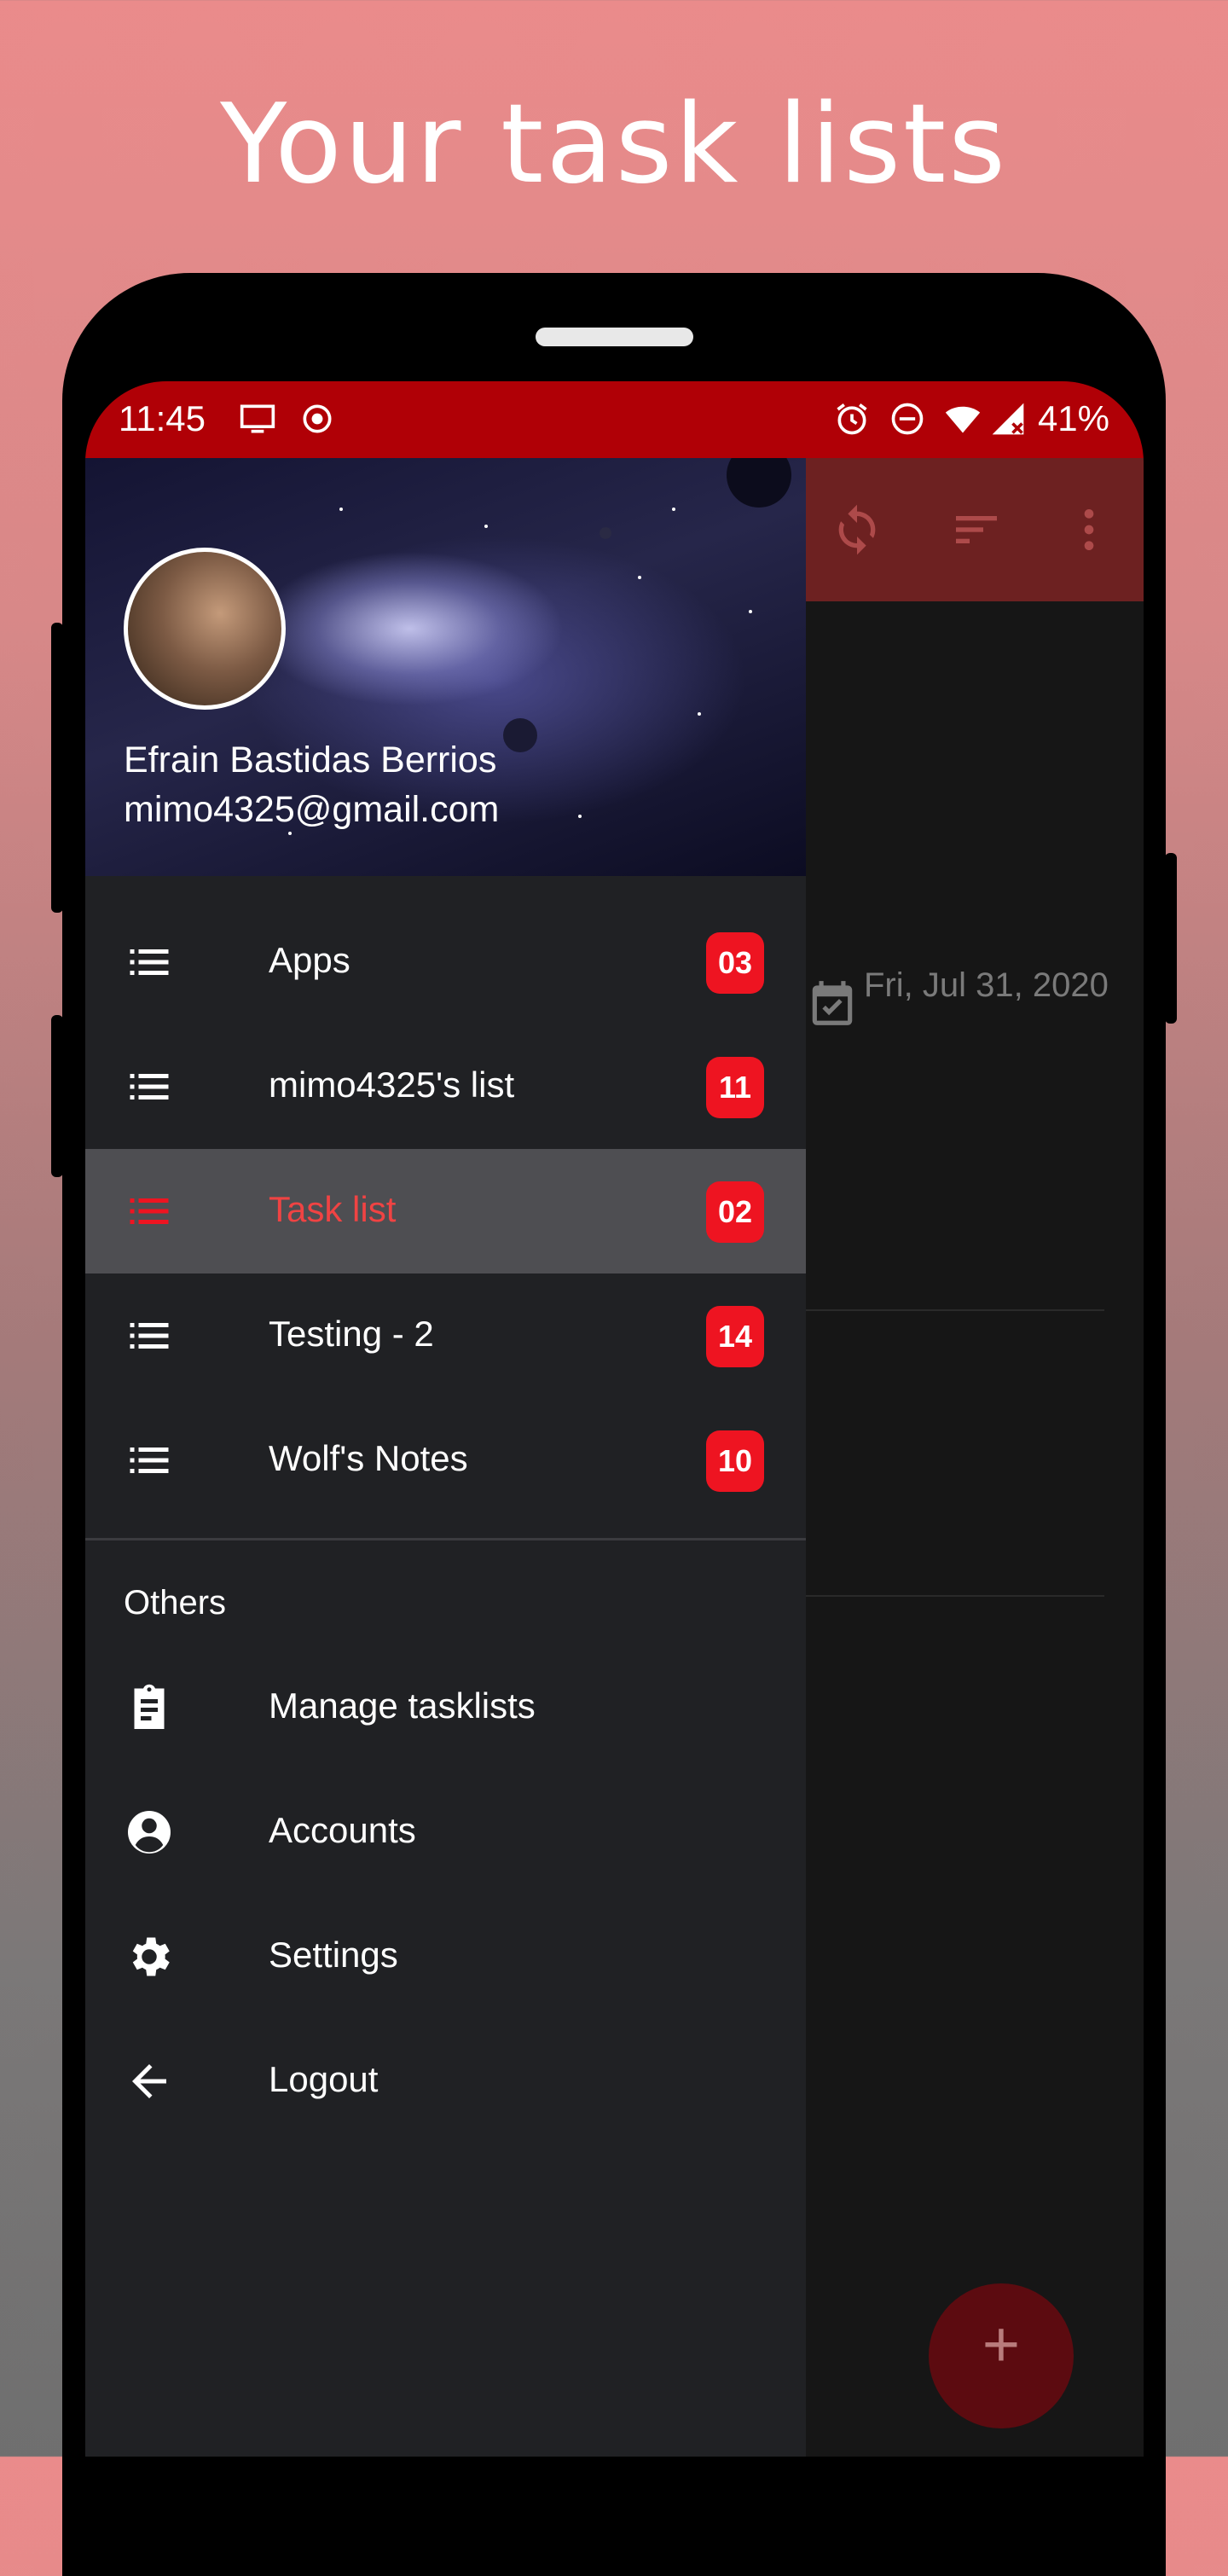 Image resolution: width=1228 pixels, height=2576 pixels. What do you see at coordinates (445, 1335) in the screenshot?
I see `drawer-list-testing-2: Testing - 2 14` at bounding box center [445, 1335].